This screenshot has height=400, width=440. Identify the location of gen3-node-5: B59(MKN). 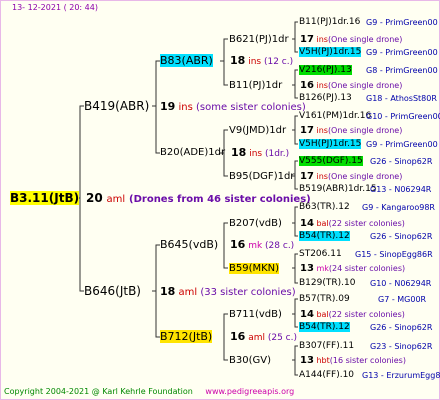
(254, 268).